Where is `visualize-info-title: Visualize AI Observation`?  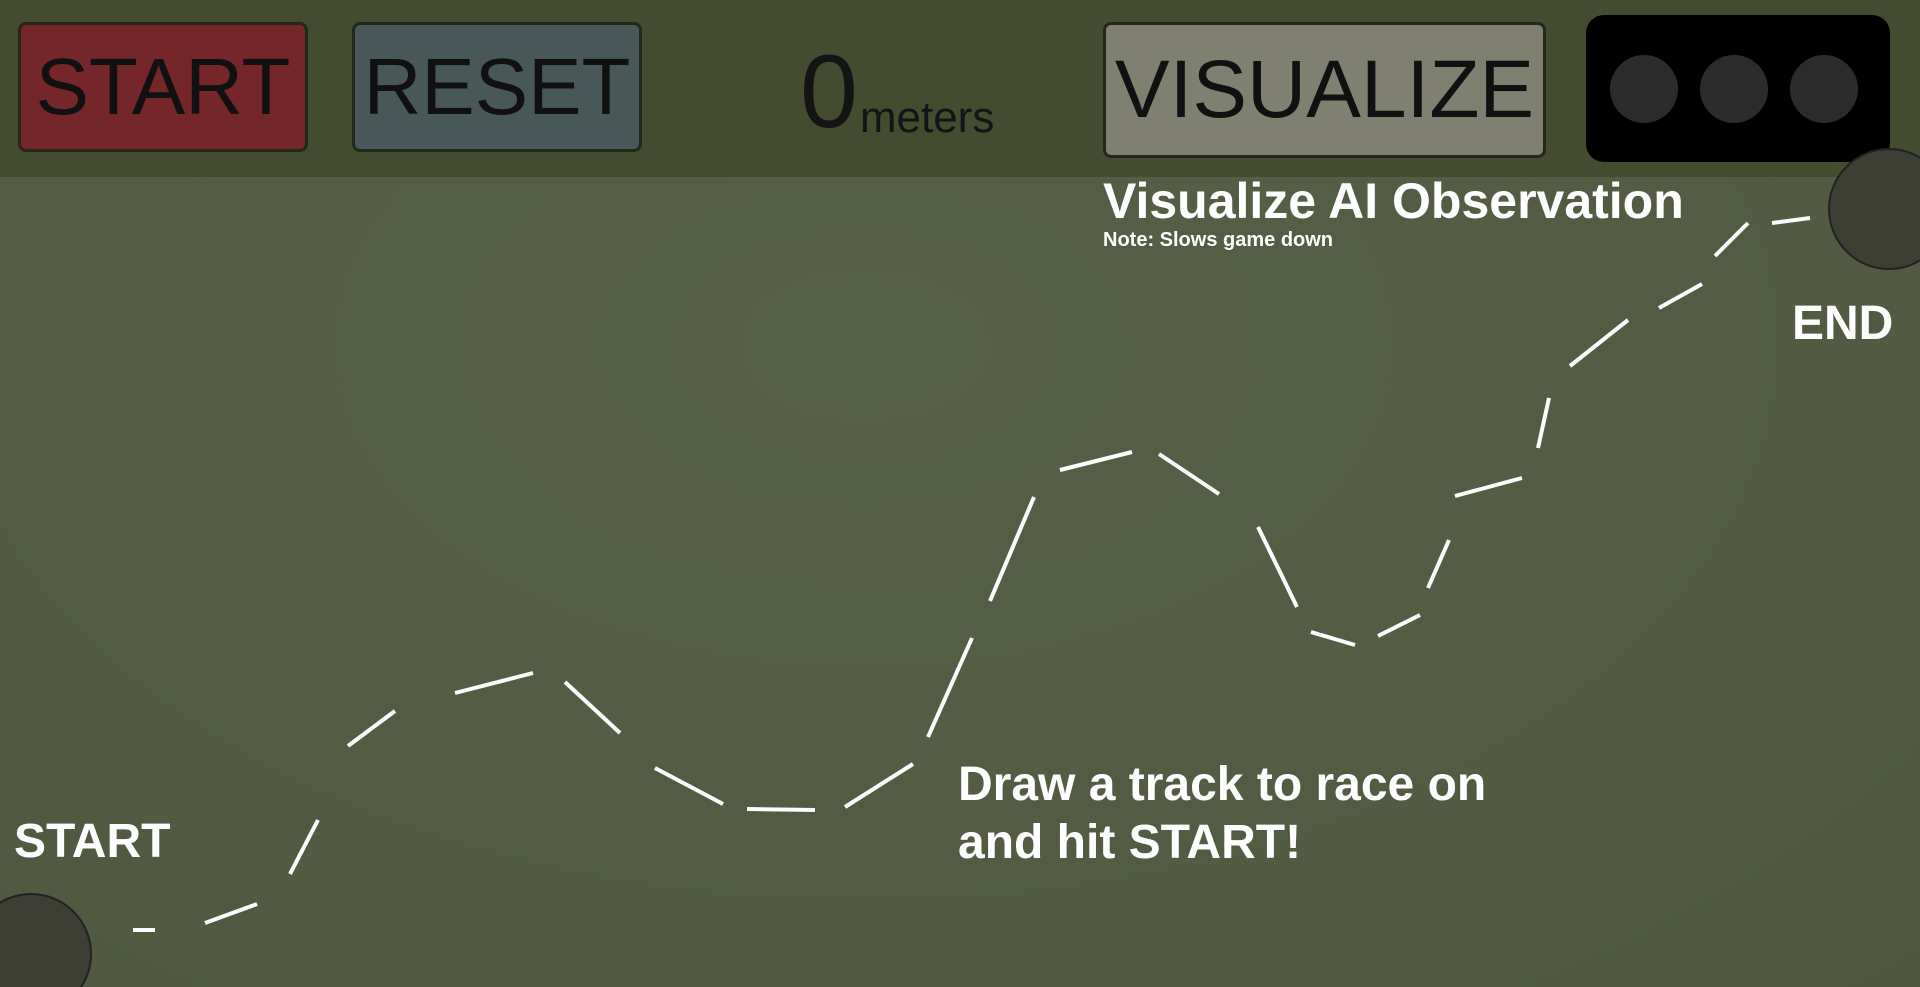
visualize-info-title: Visualize AI Observation is located at coordinates (1393, 201).